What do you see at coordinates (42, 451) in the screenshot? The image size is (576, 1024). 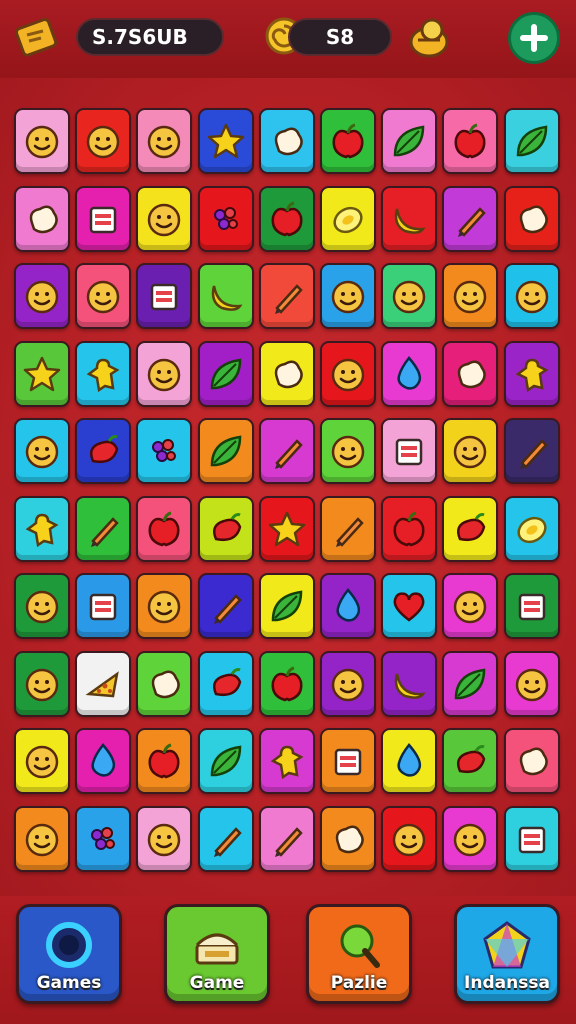 I see `tile-r5-c1` at bounding box center [42, 451].